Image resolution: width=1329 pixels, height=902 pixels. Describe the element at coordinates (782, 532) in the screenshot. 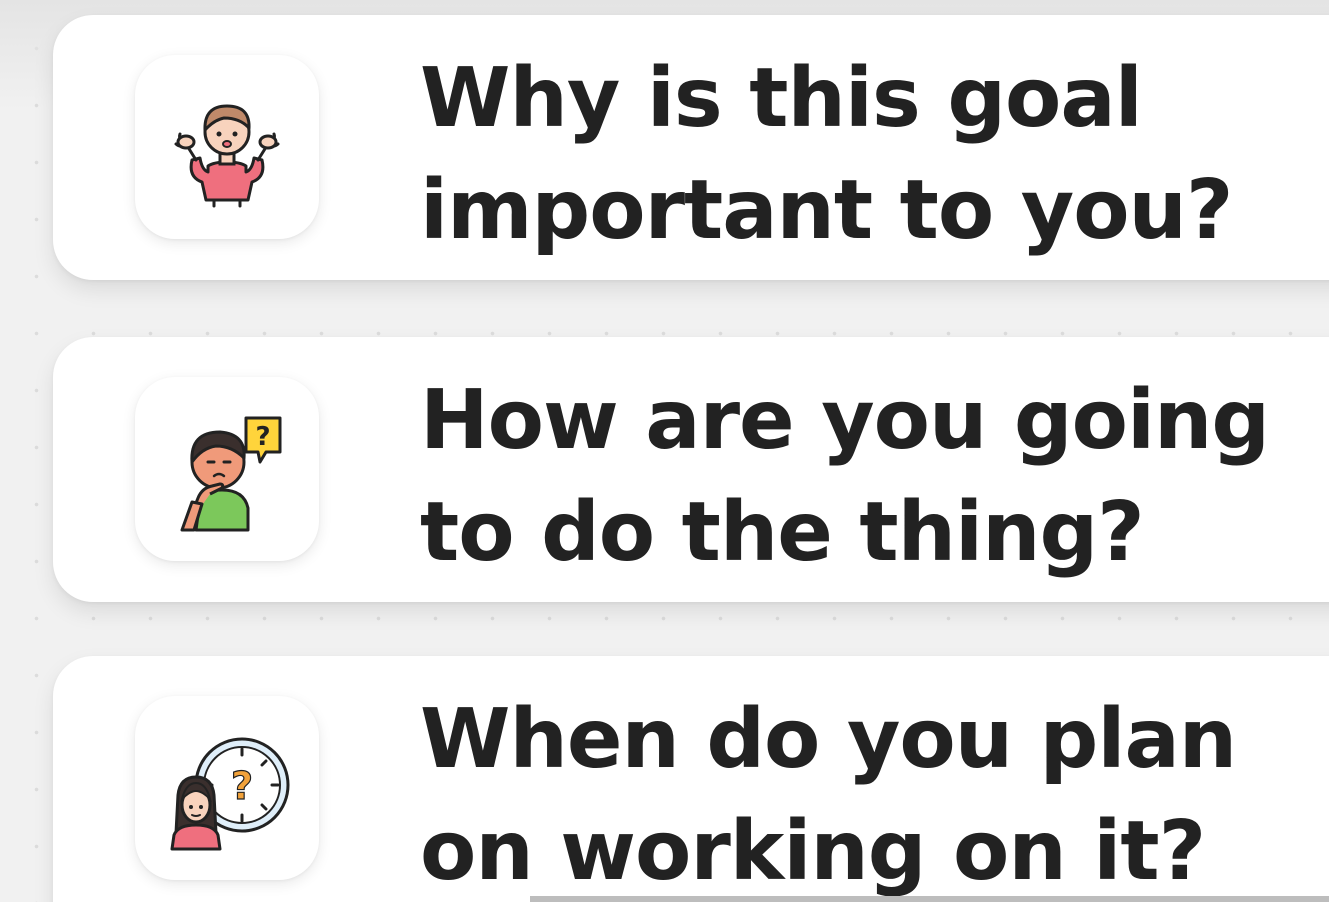

I see `question-line-2: to do the thing?` at that location.